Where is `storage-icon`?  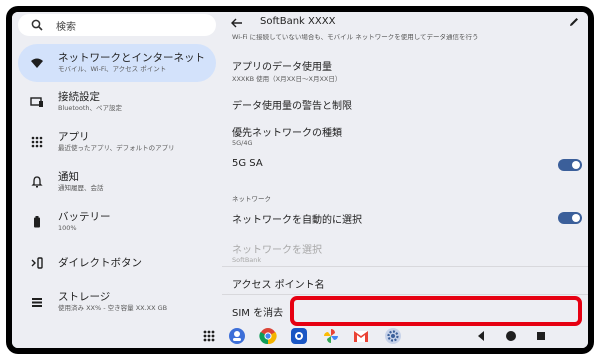
storage-icon is located at coordinates (37, 302).